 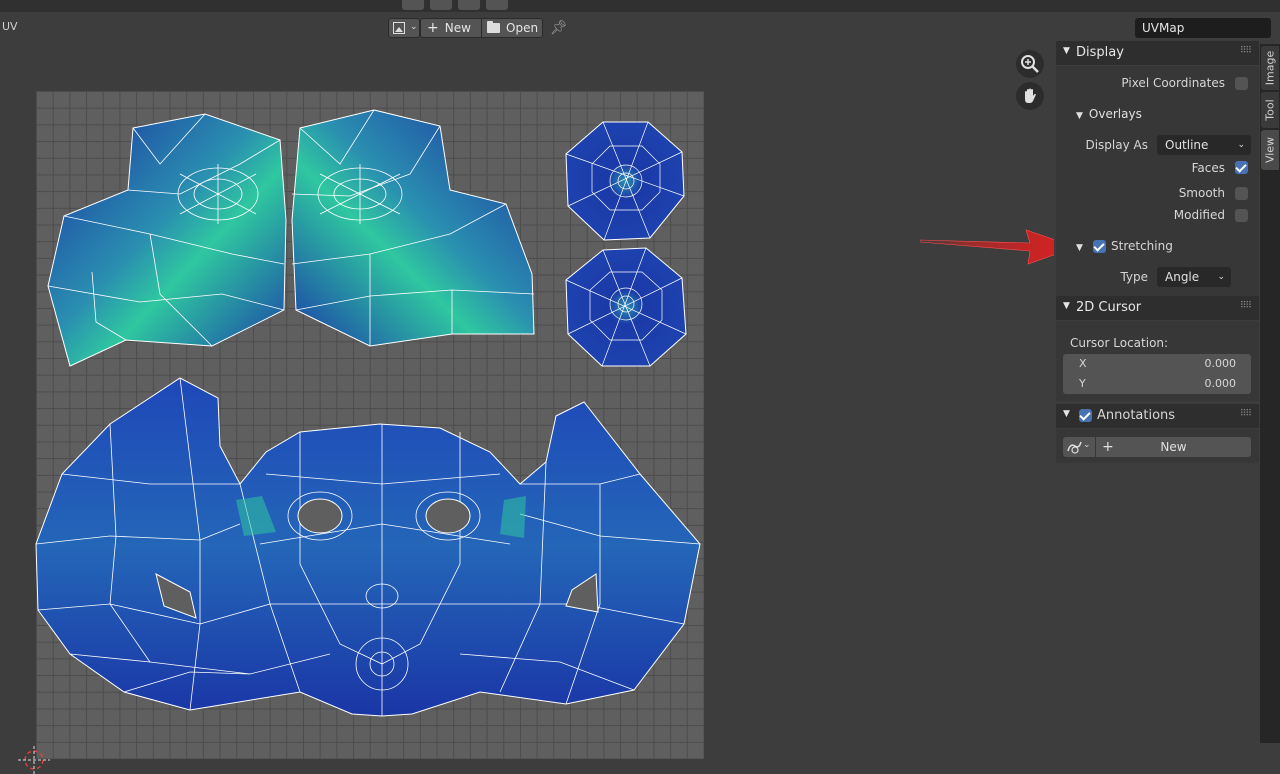 What do you see at coordinates (1241, 215) in the screenshot?
I see `modified-checkbox` at bounding box center [1241, 215].